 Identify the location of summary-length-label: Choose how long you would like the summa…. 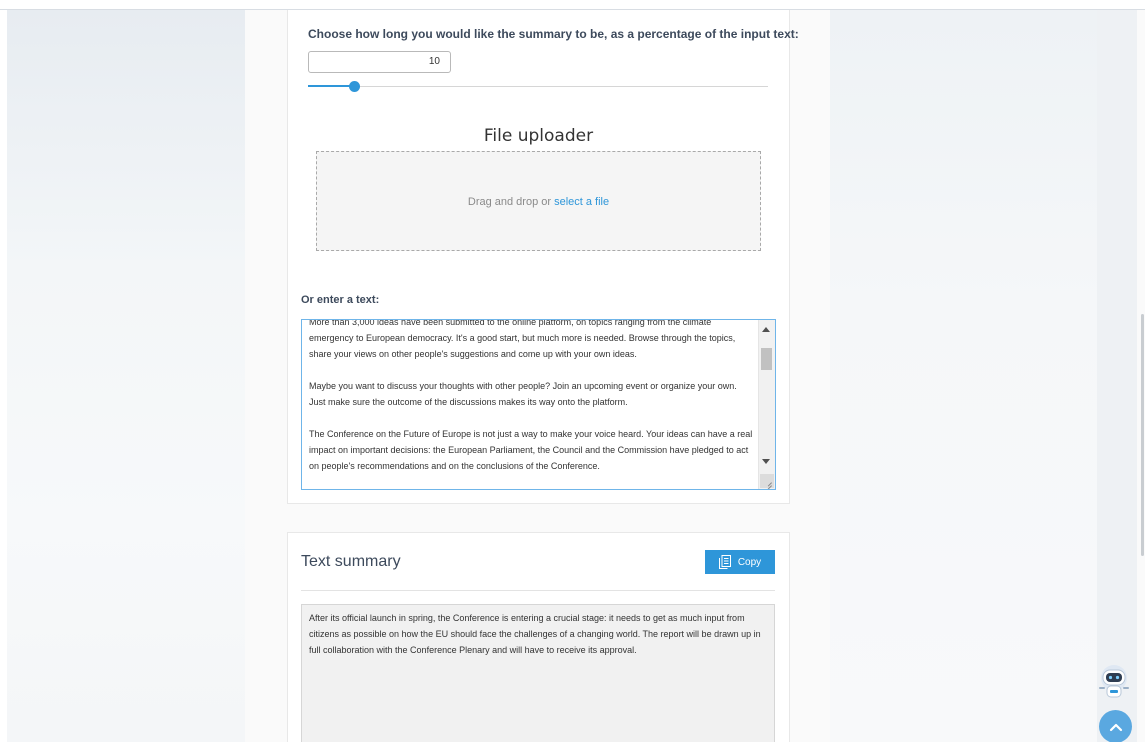
(553, 34).